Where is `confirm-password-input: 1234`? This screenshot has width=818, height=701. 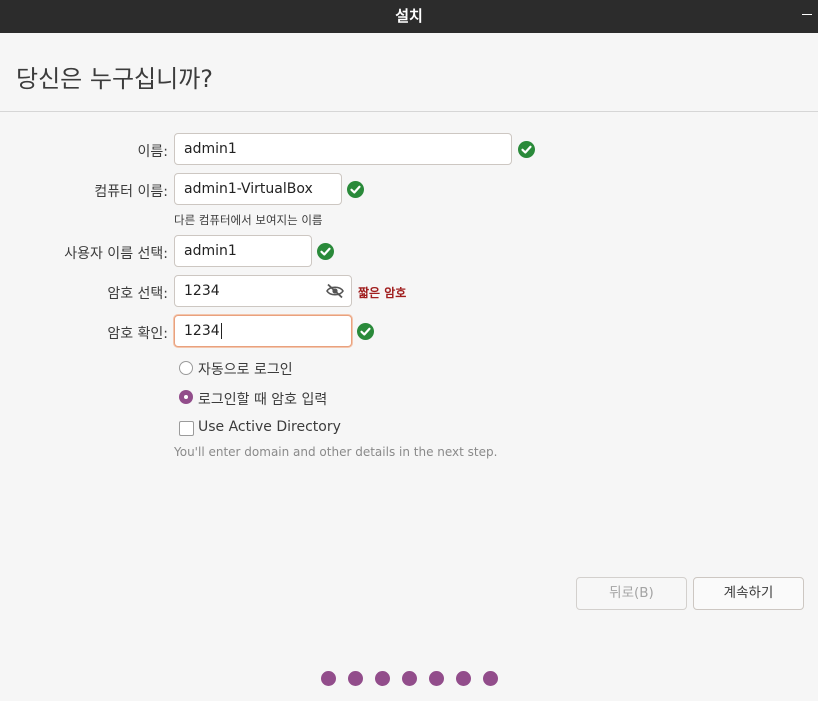
confirm-password-input: 1234 is located at coordinates (263, 331).